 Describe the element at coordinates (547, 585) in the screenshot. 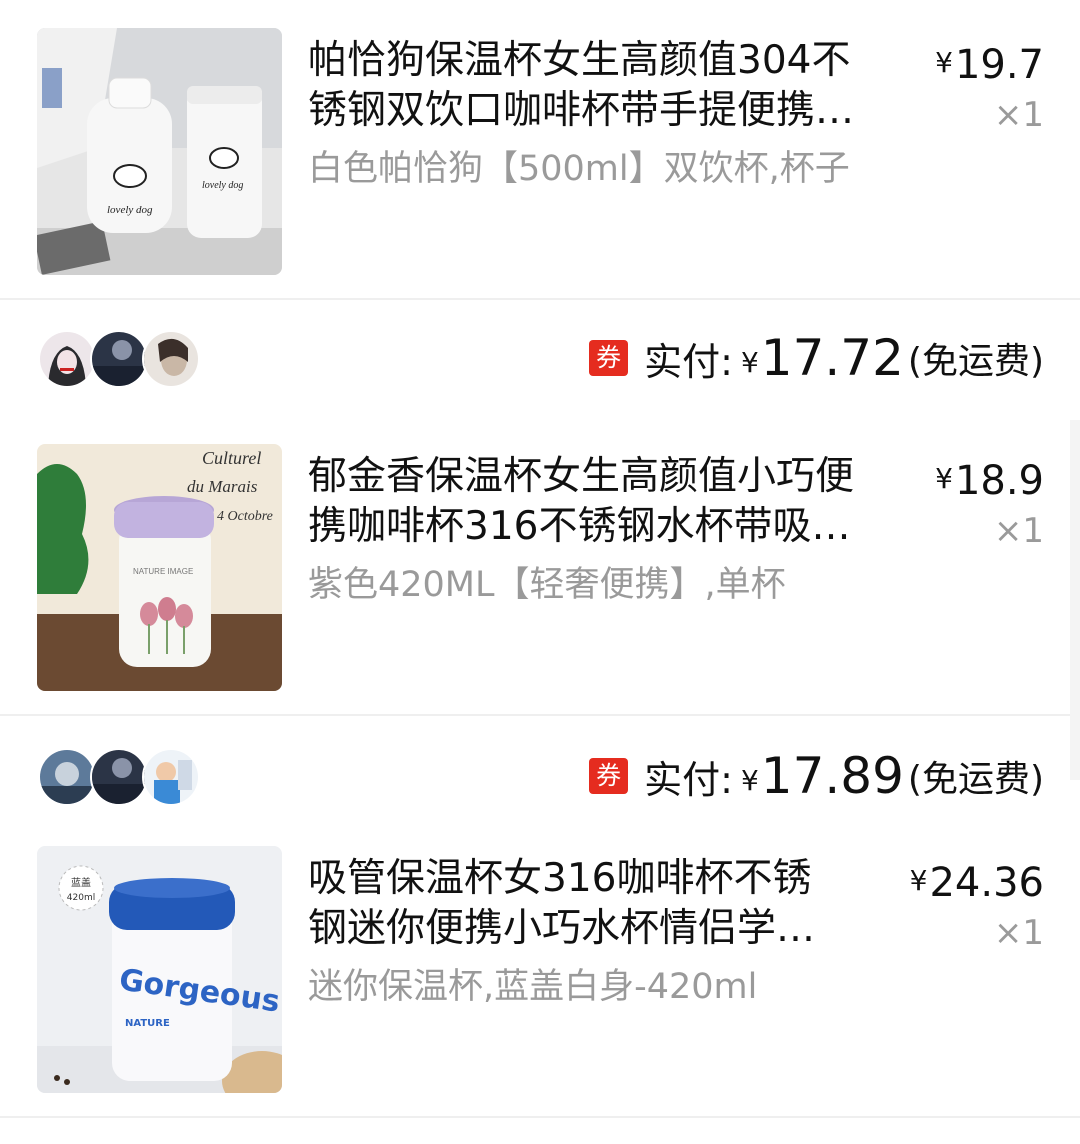

I see `product-variant: 紫色420ML【轻奢便携】,单杯` at that location.